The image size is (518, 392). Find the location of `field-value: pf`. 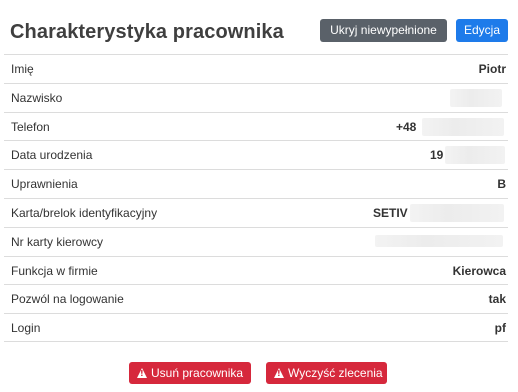

field-value: pf is located at coordinates (500, 328).